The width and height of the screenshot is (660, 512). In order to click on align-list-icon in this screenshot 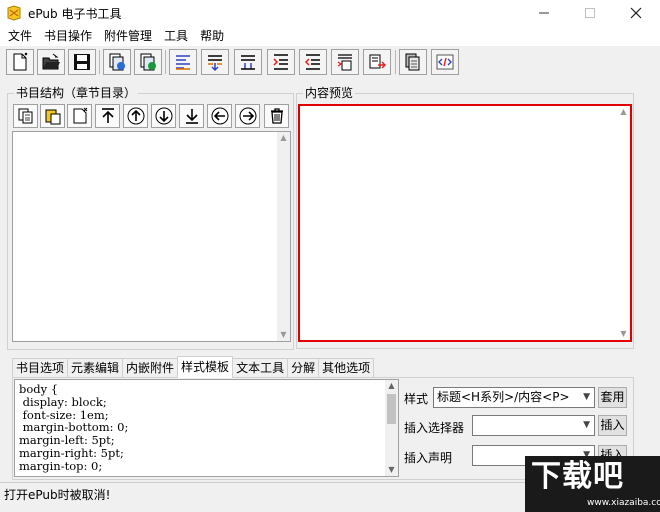, I will do `click(183, 62)`.